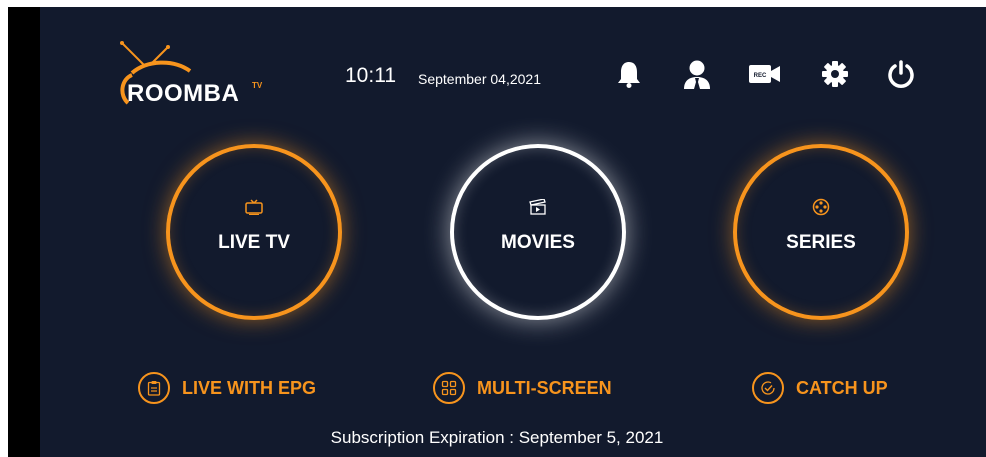 The width and height of the screenshot is (986, 457). I want to click on live-with-epg-button: LIVE WITH EPG, so click(227, 388).